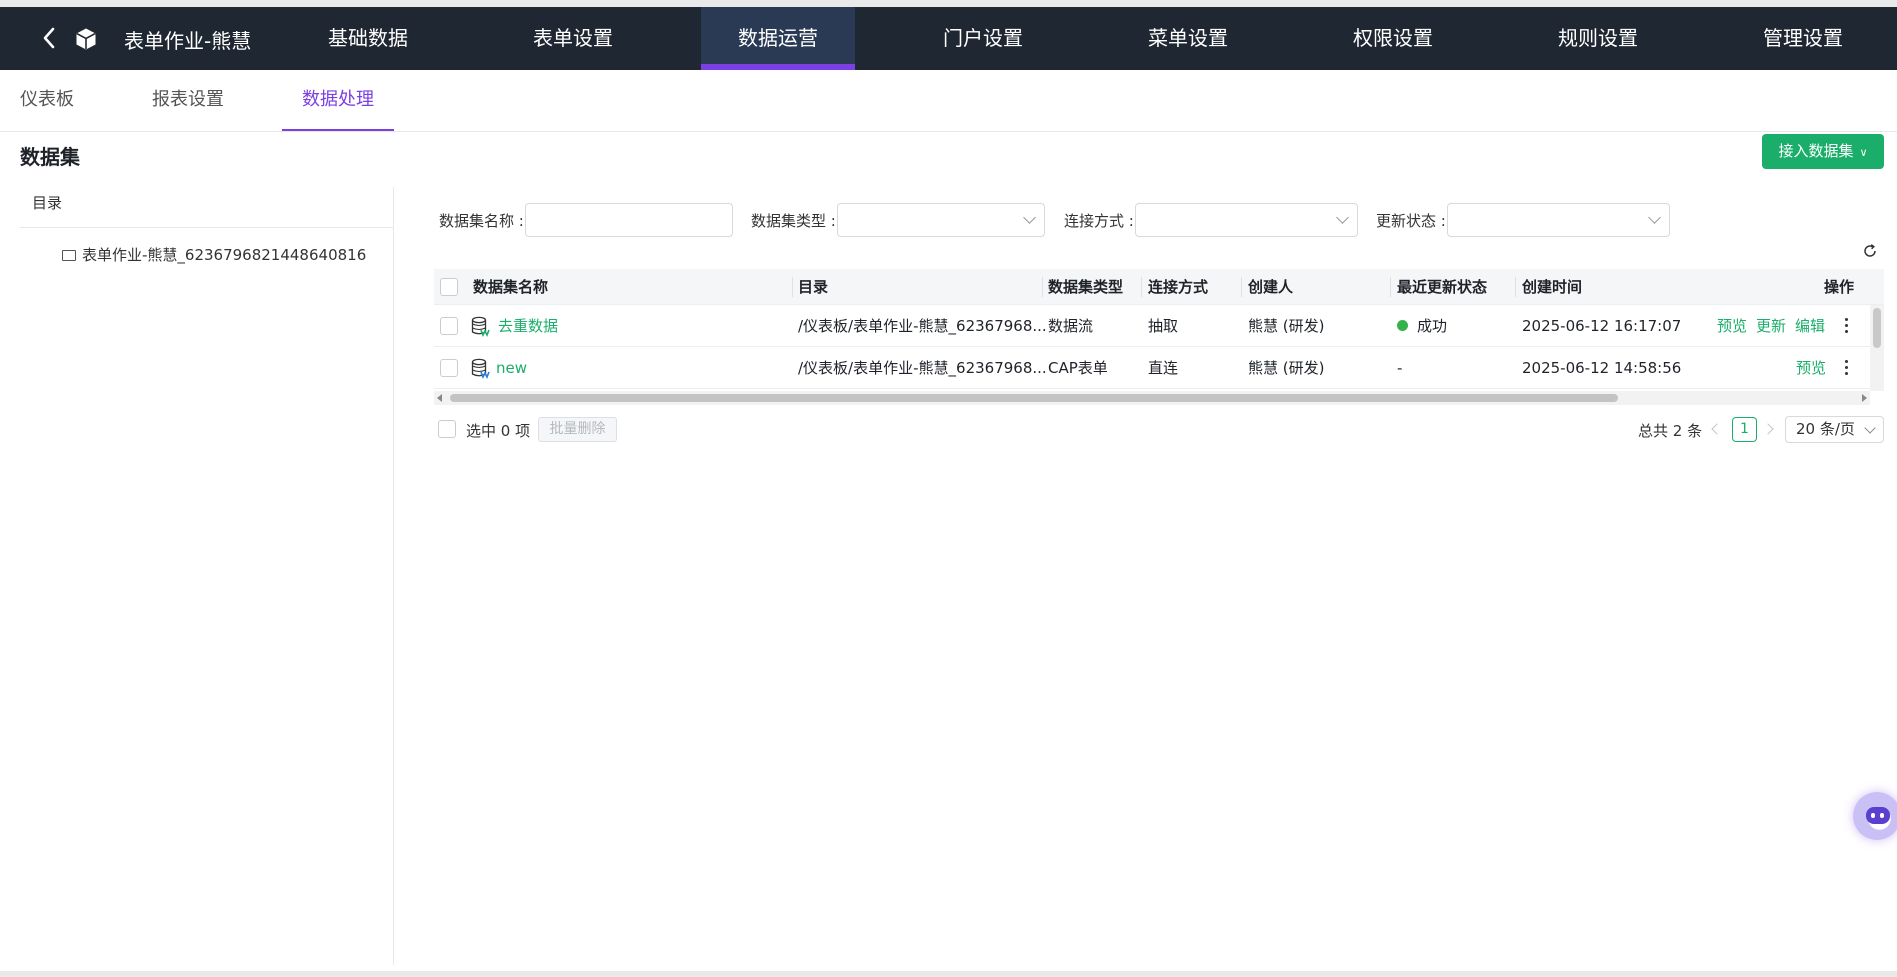 Image resolution: width=1897 pixels, height=977 pixels. What do you see at coordinates (481, 221) in the screenshot?
I see `filter-name-label: 数据集名称 :` at bounding box center [481, 221].